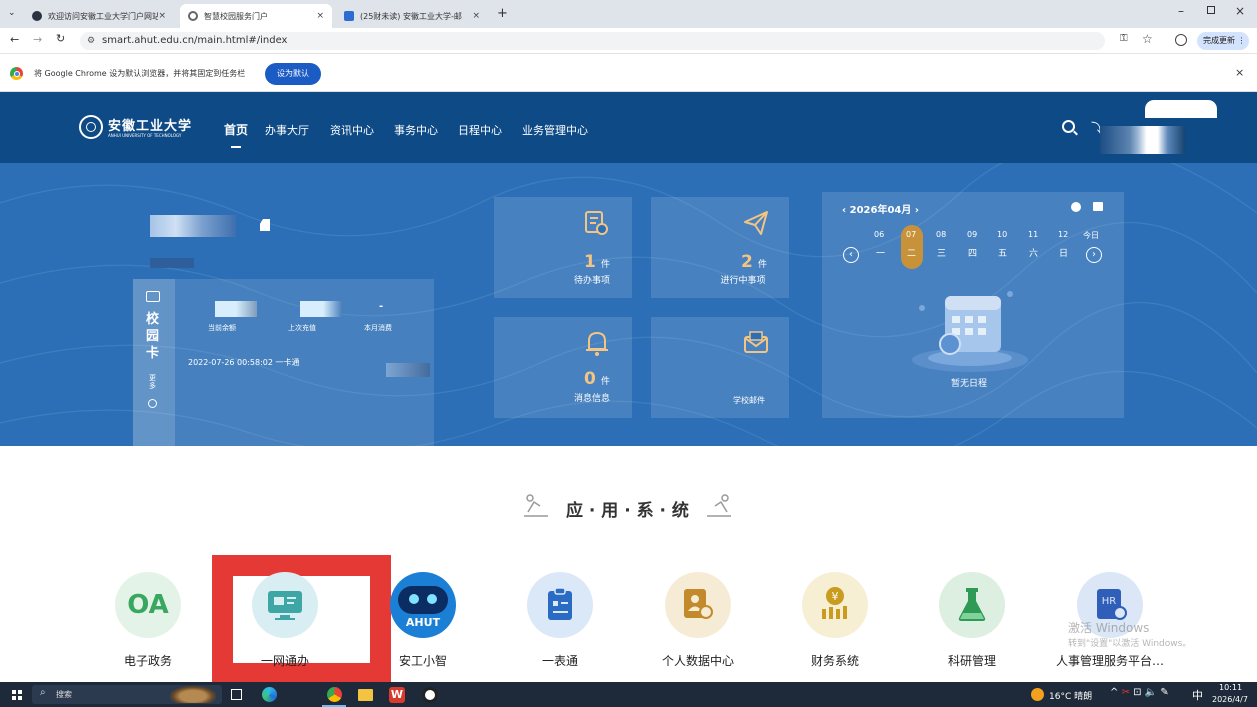 The width and height of the screenshot is (1257, 707). Describe the element at coordinates (597, 343) in the screenshot. I see `bell-icon` at that location.